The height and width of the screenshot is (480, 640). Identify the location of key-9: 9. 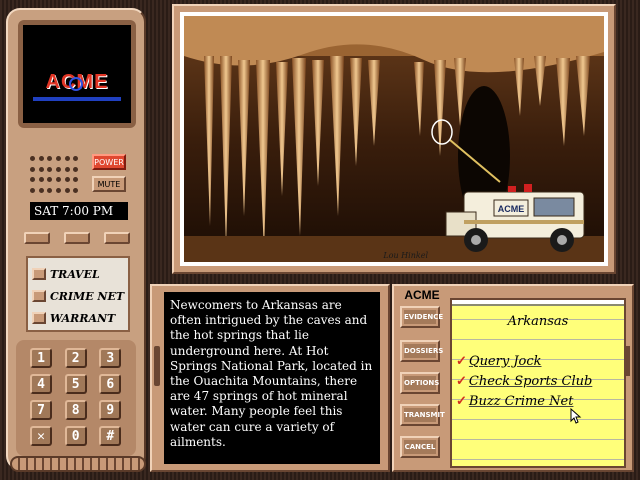
(110, 410).